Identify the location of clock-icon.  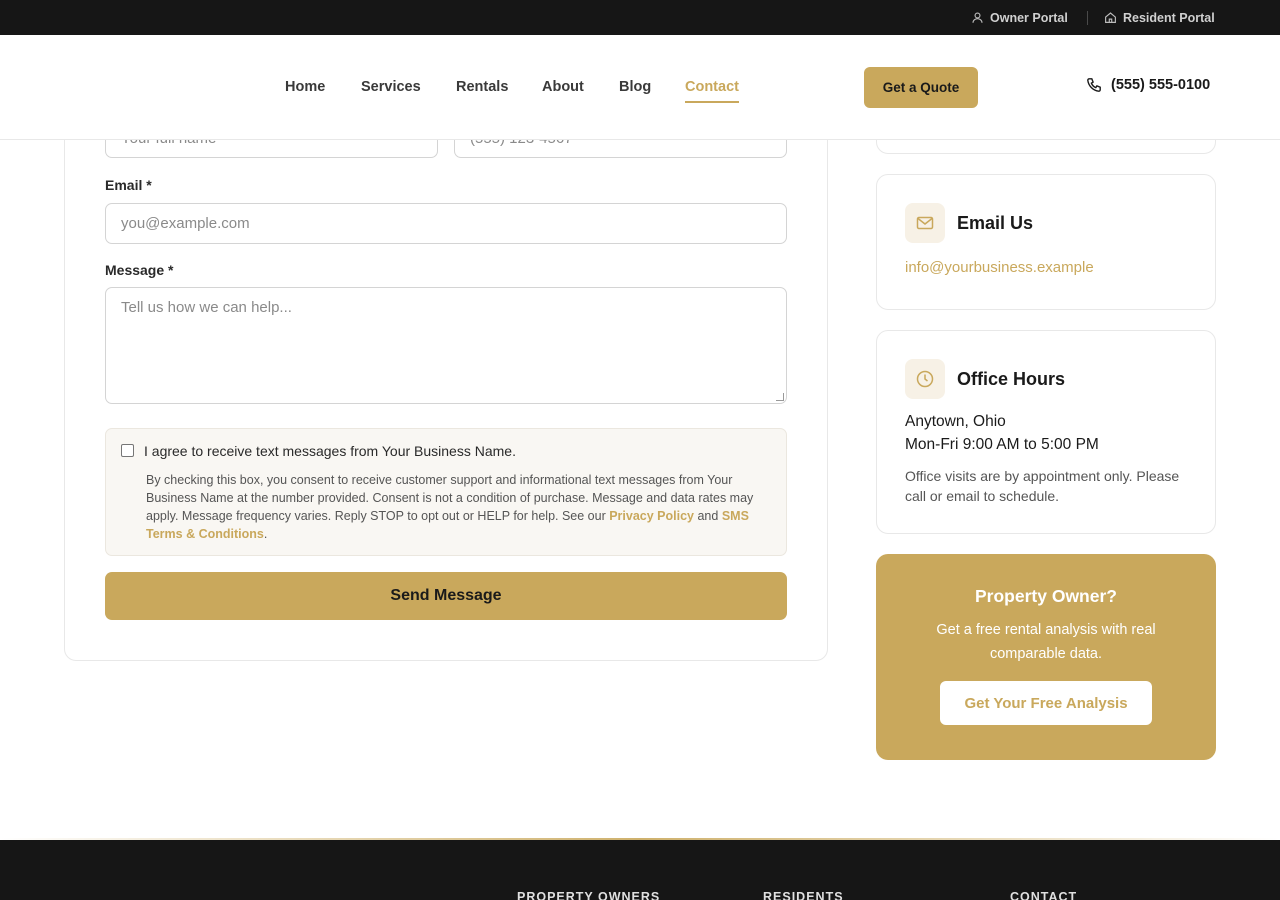
(925, 379).